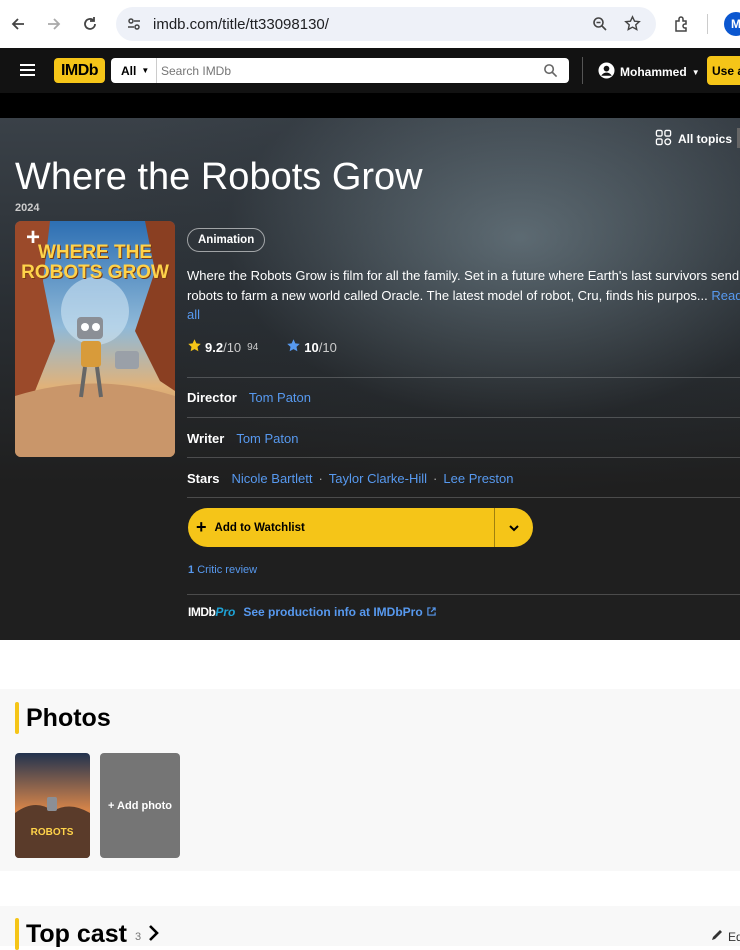  Describe the element at coordinates (241, 24) in the screenshot. I see `url-text: imdb.com/title/tt33098130/` at that location.